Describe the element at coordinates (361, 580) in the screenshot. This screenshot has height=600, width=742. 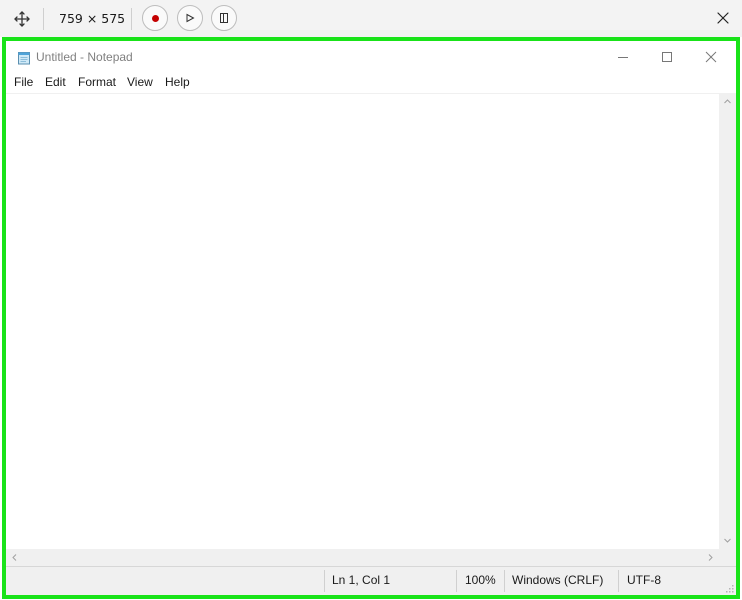
I see `status-position: Ln 1, Col 1` at that location.